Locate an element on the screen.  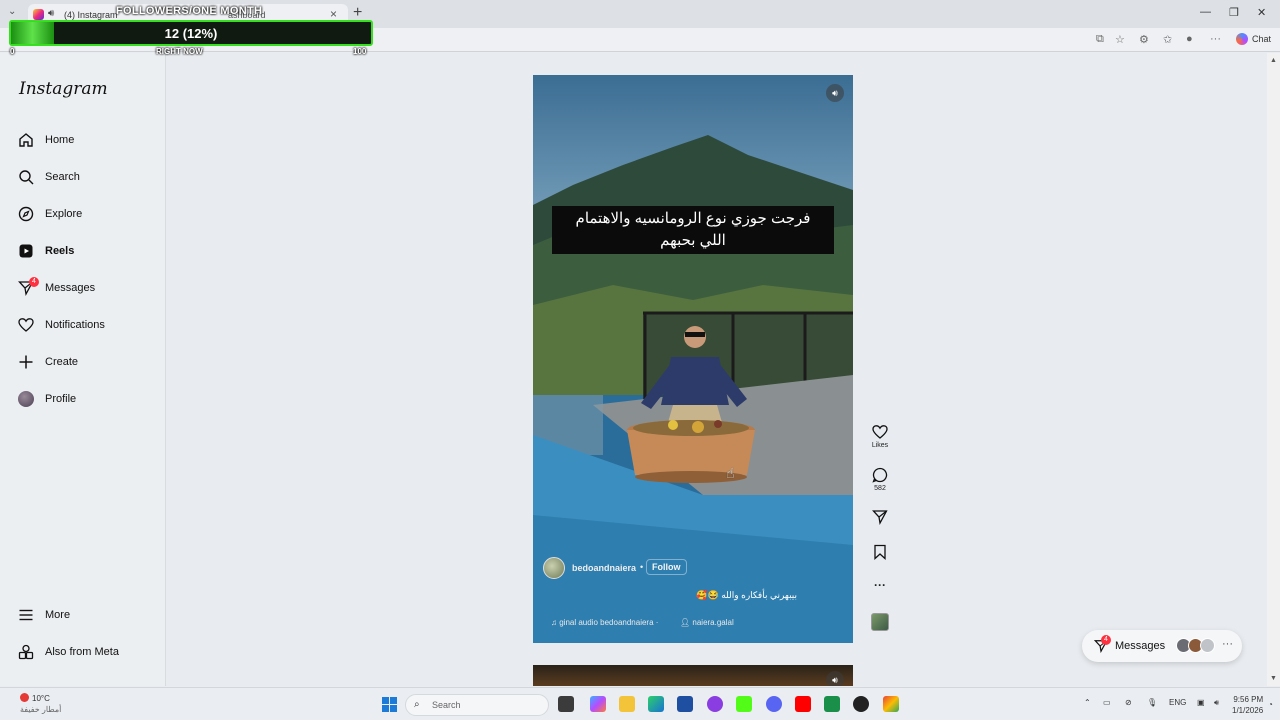
language-indicator: ENG is located at coordinates (1177, 702).